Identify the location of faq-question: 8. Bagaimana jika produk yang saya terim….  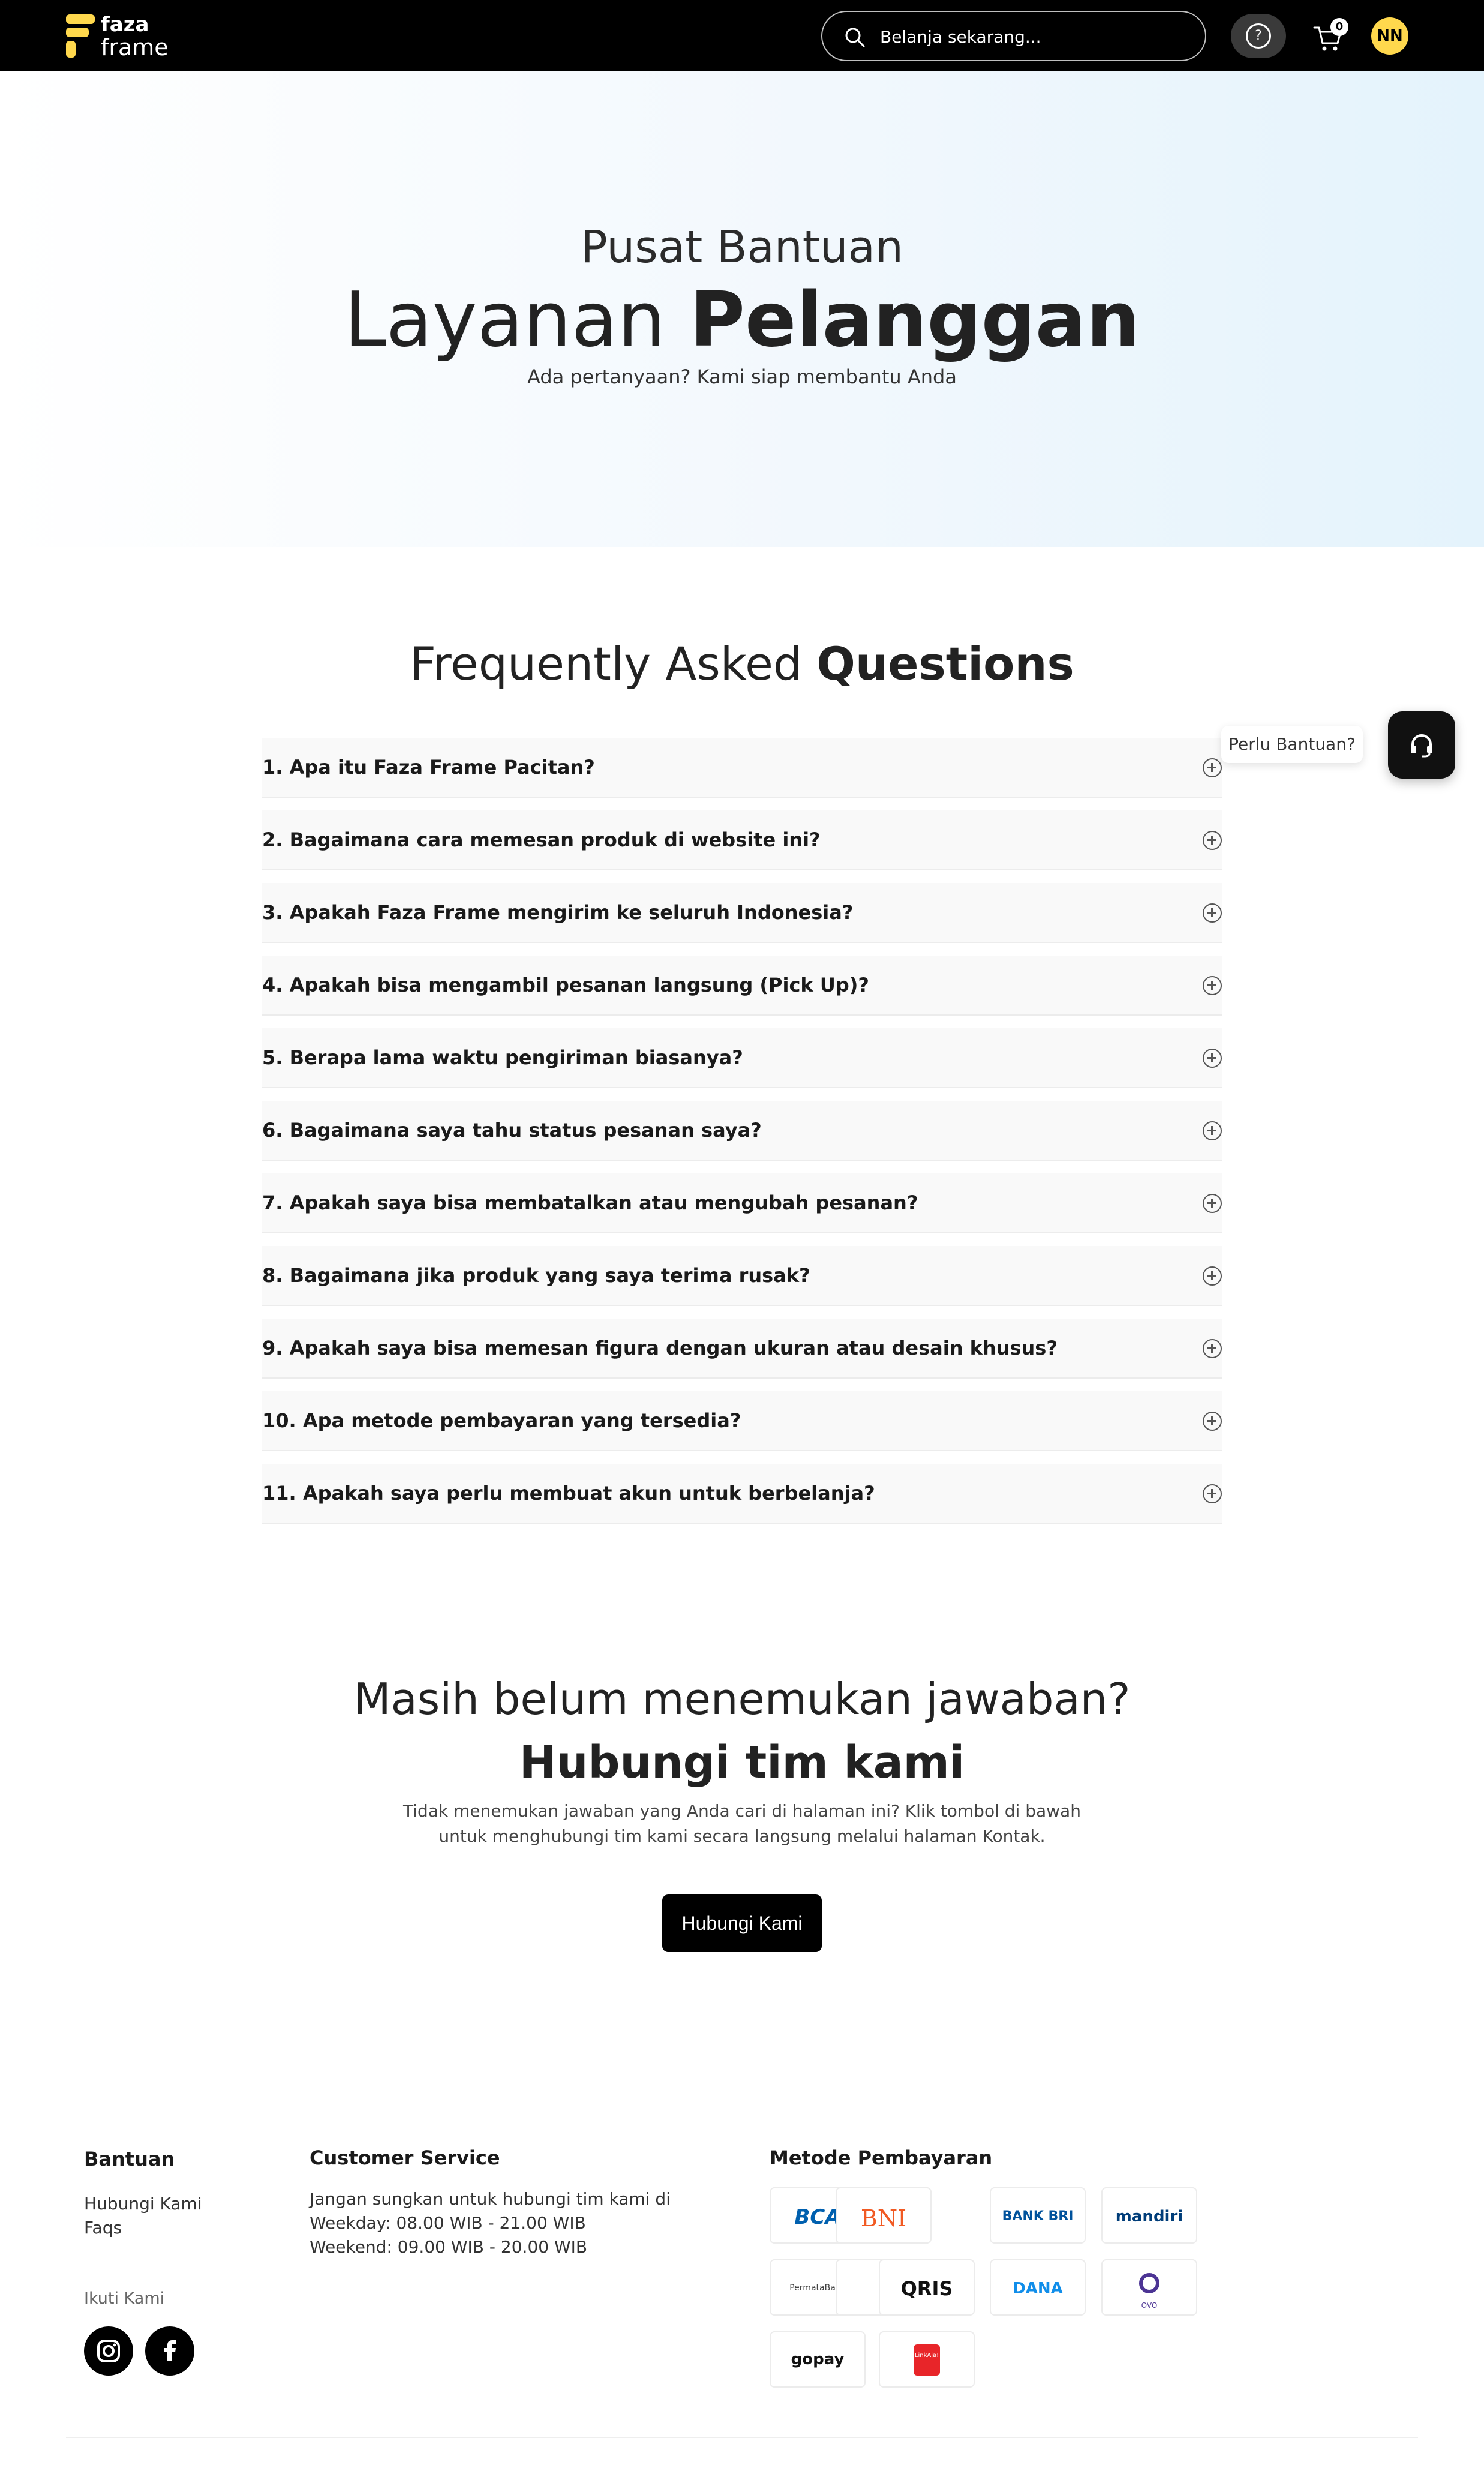
(536, 1275).